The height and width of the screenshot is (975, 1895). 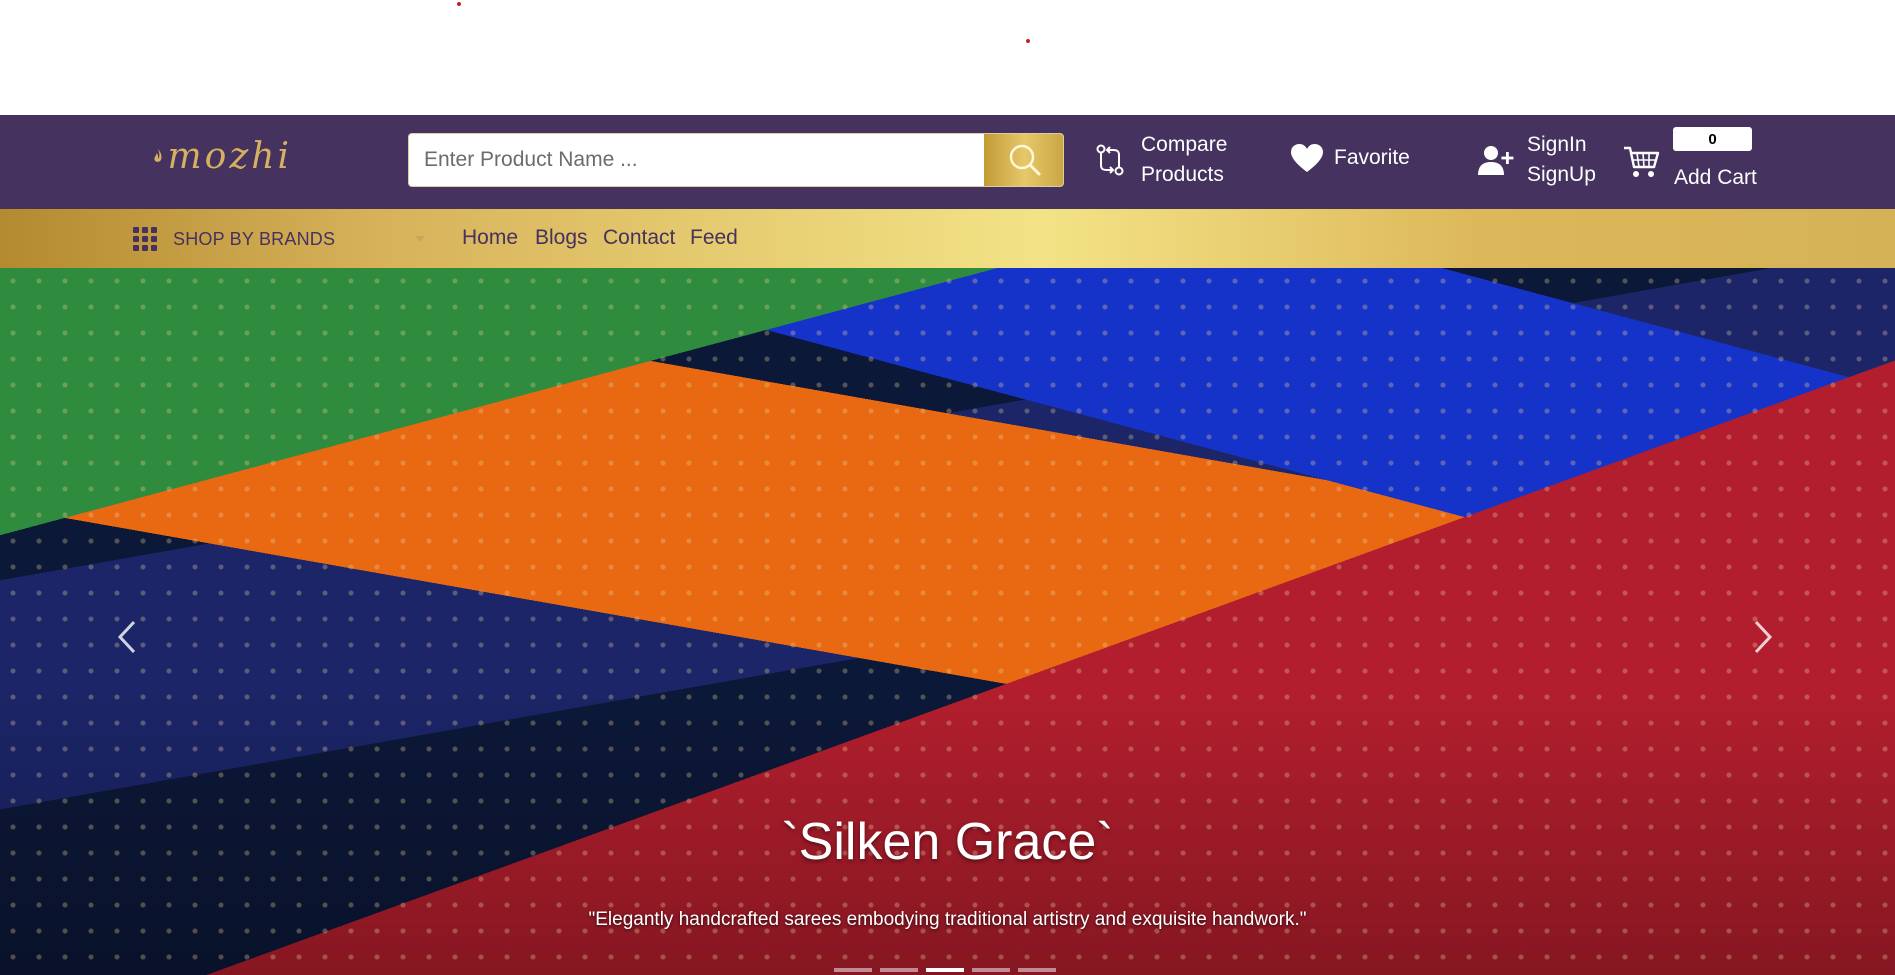 I want to click on site-logo: mozhi, so click(x=222, y=156).